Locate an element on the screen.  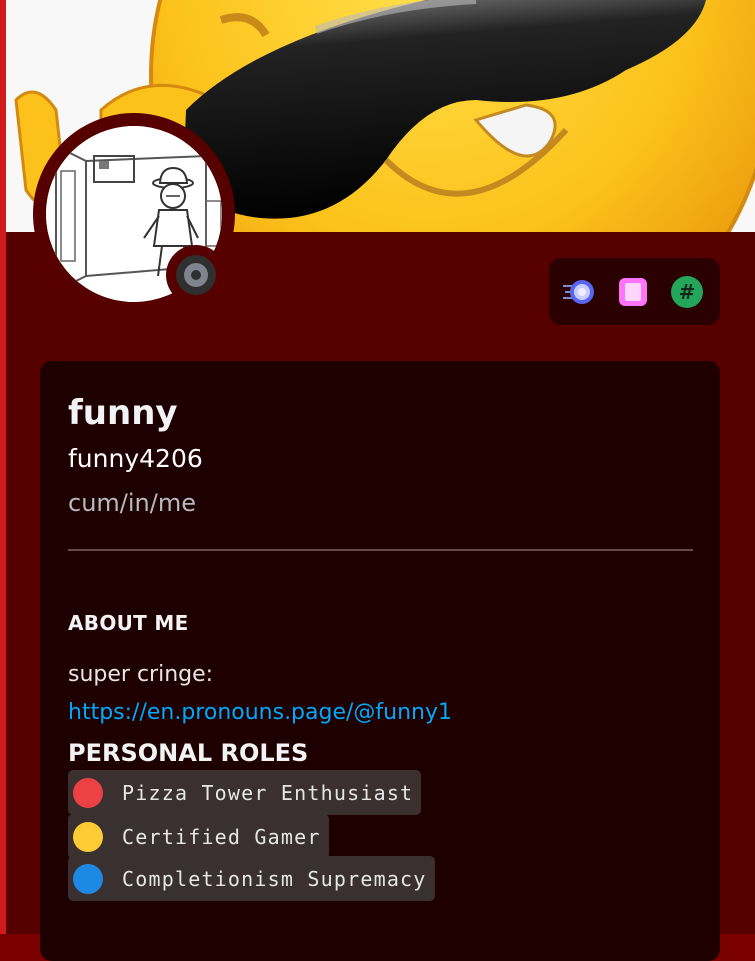
divider is located at coordinates (380, 550).